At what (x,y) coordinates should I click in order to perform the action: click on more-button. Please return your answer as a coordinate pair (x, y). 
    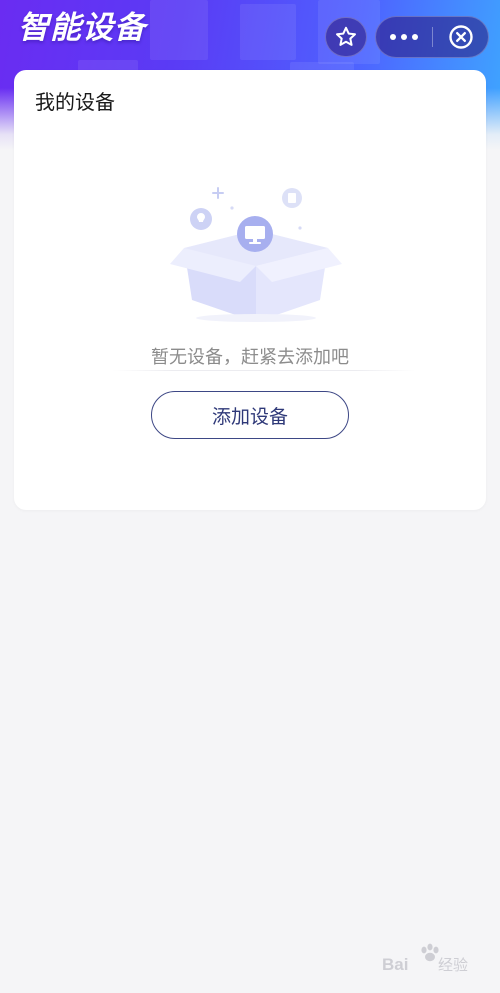
    Looking at the image, I should click on (404, 37).